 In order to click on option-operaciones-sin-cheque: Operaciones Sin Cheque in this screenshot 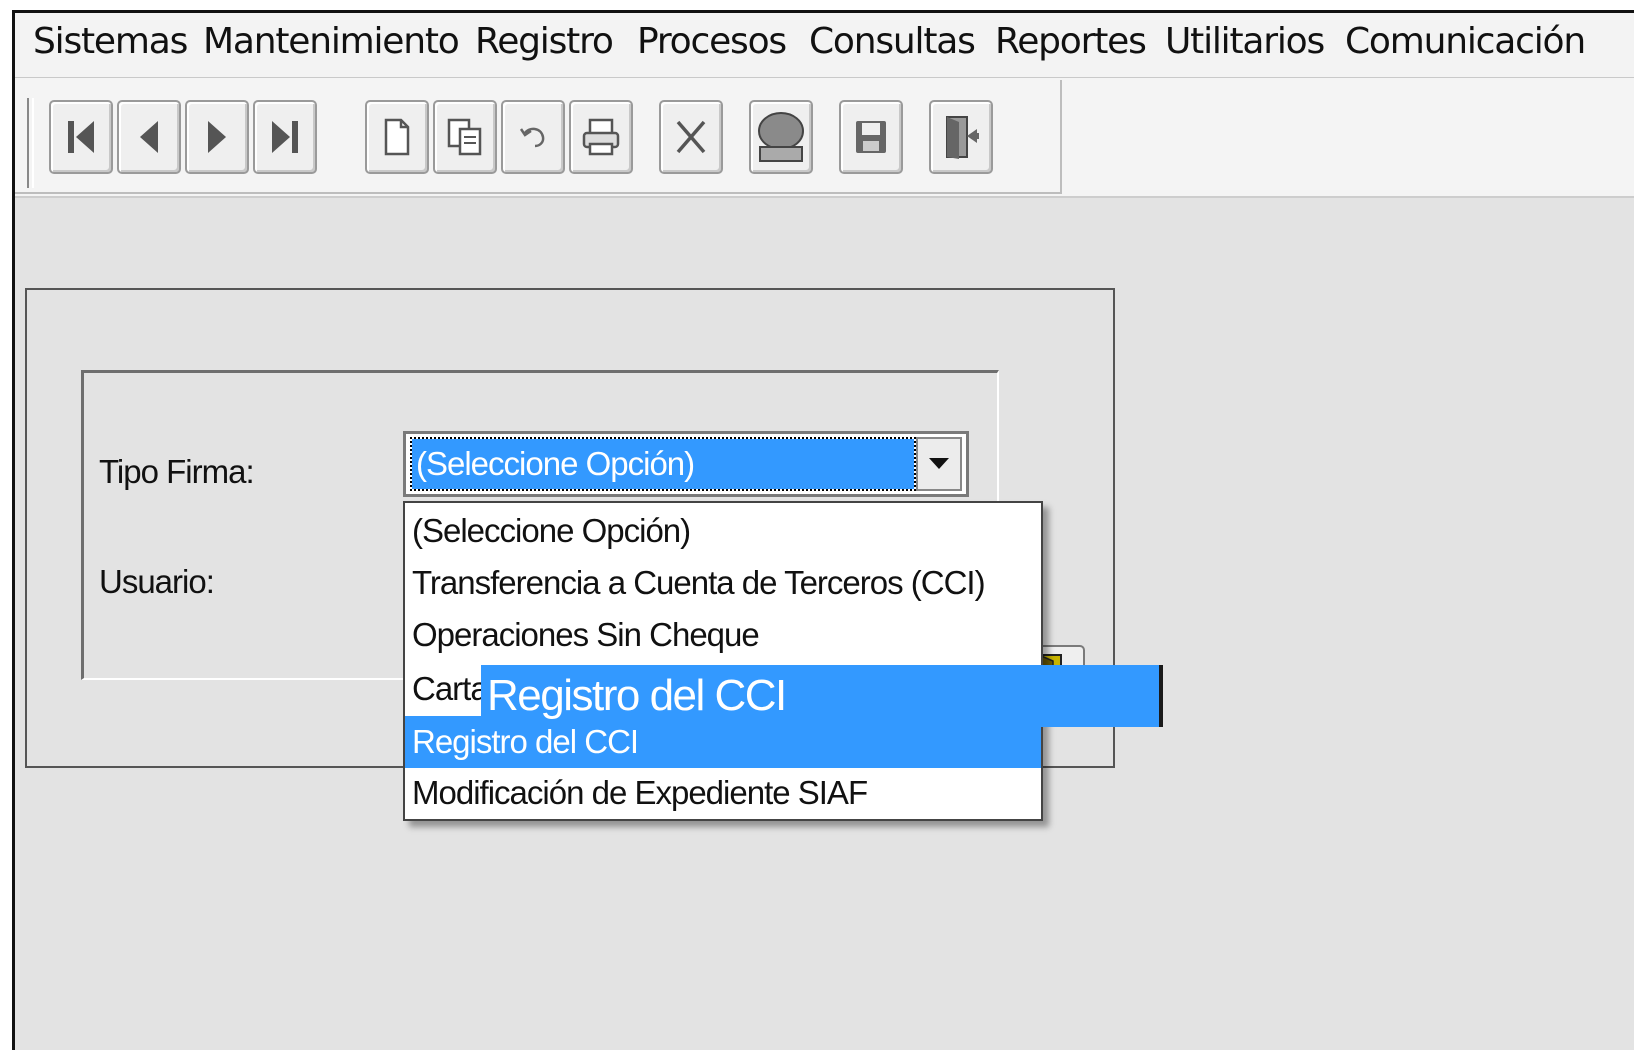, I will do `click(723, 635)`.